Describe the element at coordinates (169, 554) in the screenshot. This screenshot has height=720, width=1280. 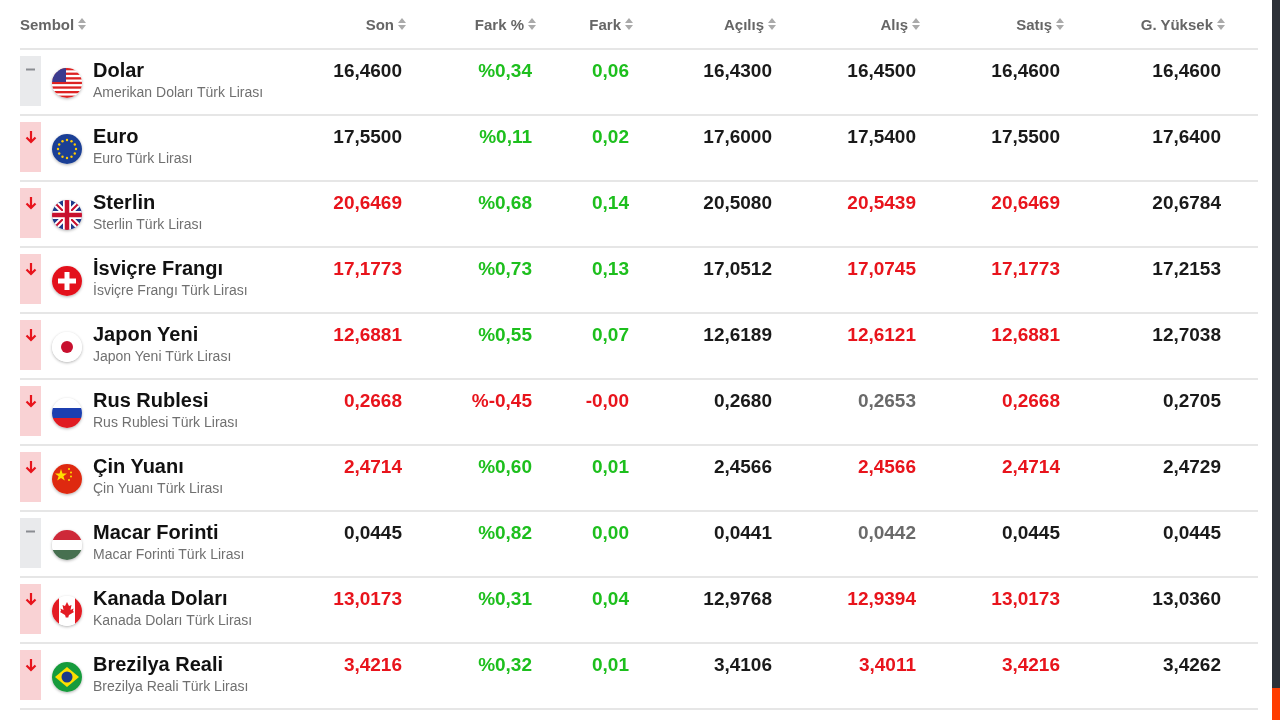
I see `currency-description: Macar Forinti Türk Lirası` at that location.